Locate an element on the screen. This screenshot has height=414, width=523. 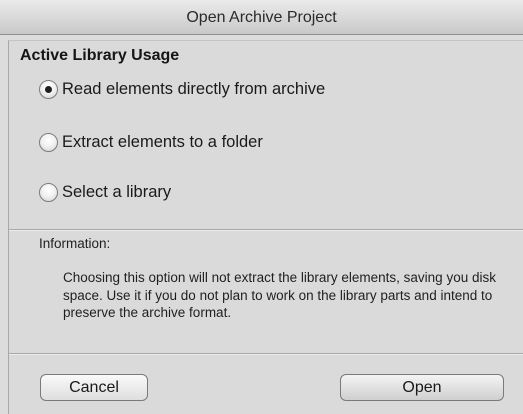
radio-select-library: Select a library is located at coordinates (105, 192).